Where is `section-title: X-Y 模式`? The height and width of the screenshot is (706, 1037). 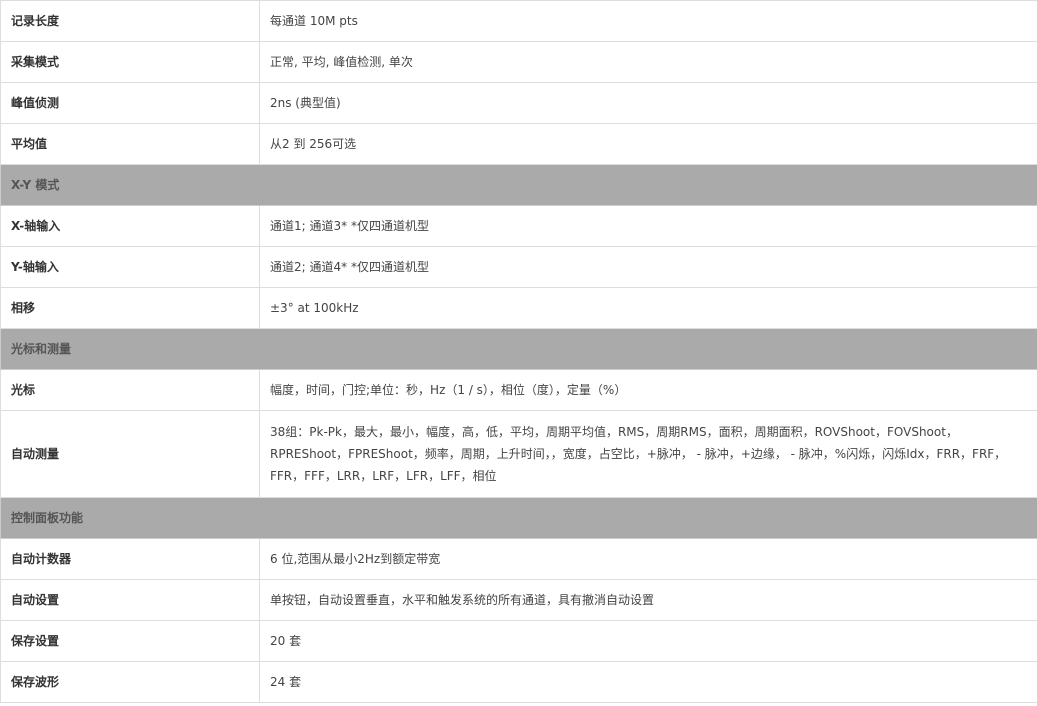
section-title: X-Y 模式 is located at coordinates (518, 185).